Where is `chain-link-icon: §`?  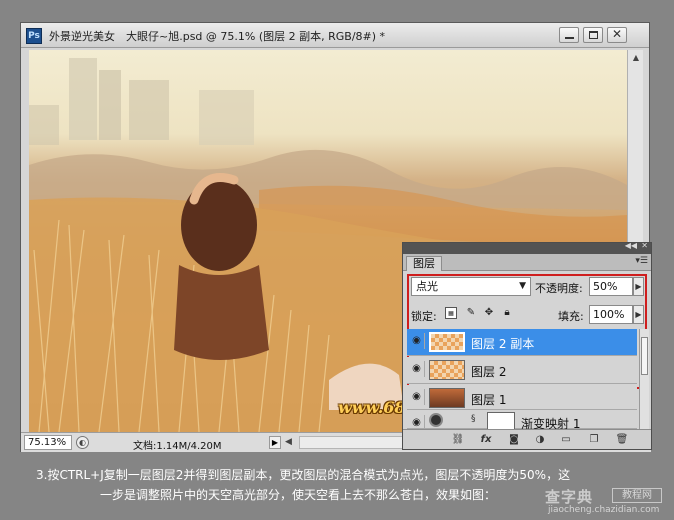
chain-link-icon: § is located at coordinates (473, 419).